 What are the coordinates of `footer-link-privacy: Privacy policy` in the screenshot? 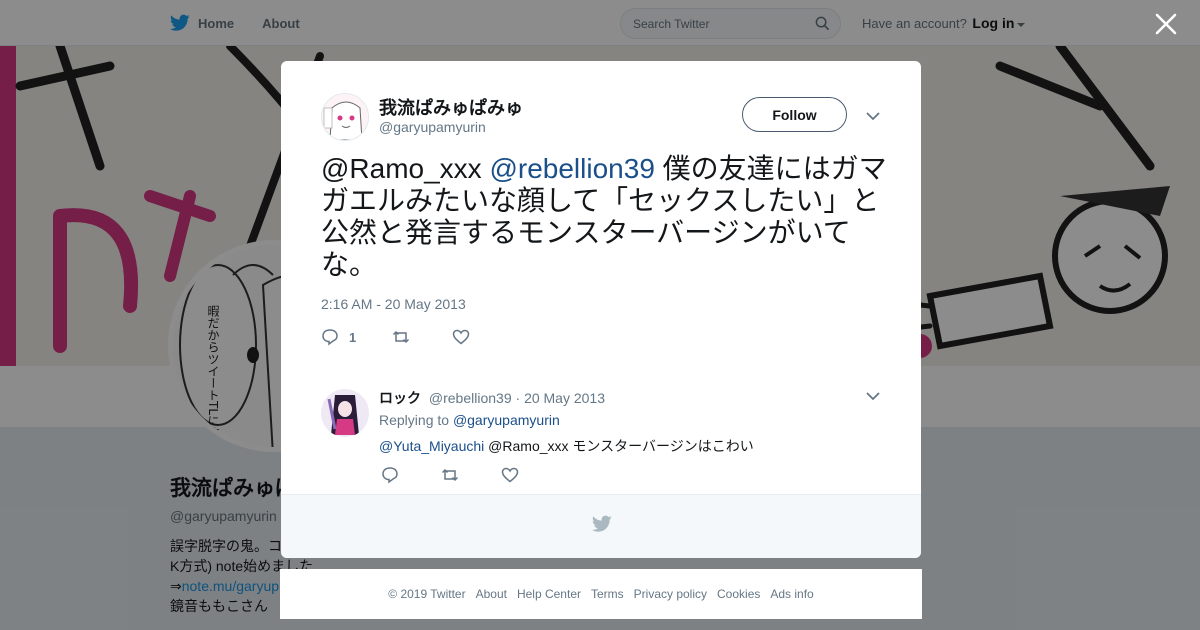 It's located at (670, 594).